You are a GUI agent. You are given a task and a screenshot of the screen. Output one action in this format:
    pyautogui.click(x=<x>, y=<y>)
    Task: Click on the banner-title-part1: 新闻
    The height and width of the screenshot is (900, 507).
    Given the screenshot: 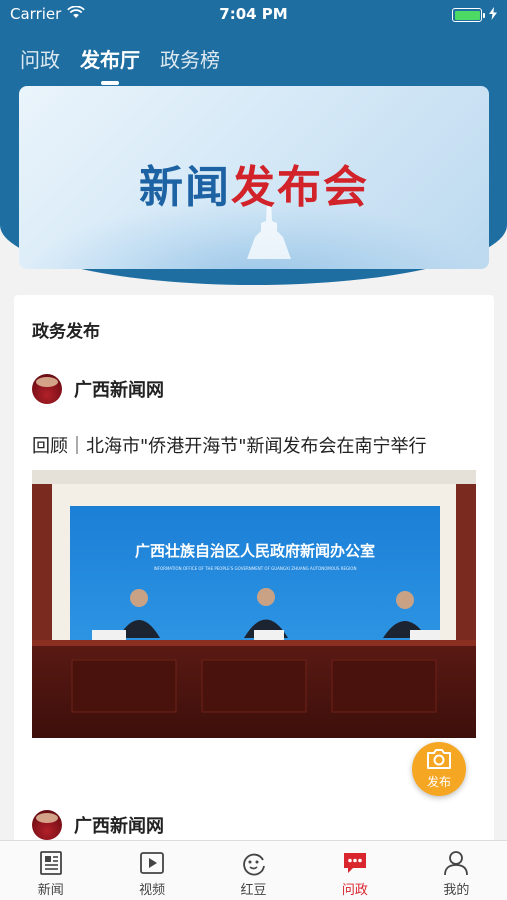 What is the action you would take?
    pyautogui.click(x=185, y=187)
    